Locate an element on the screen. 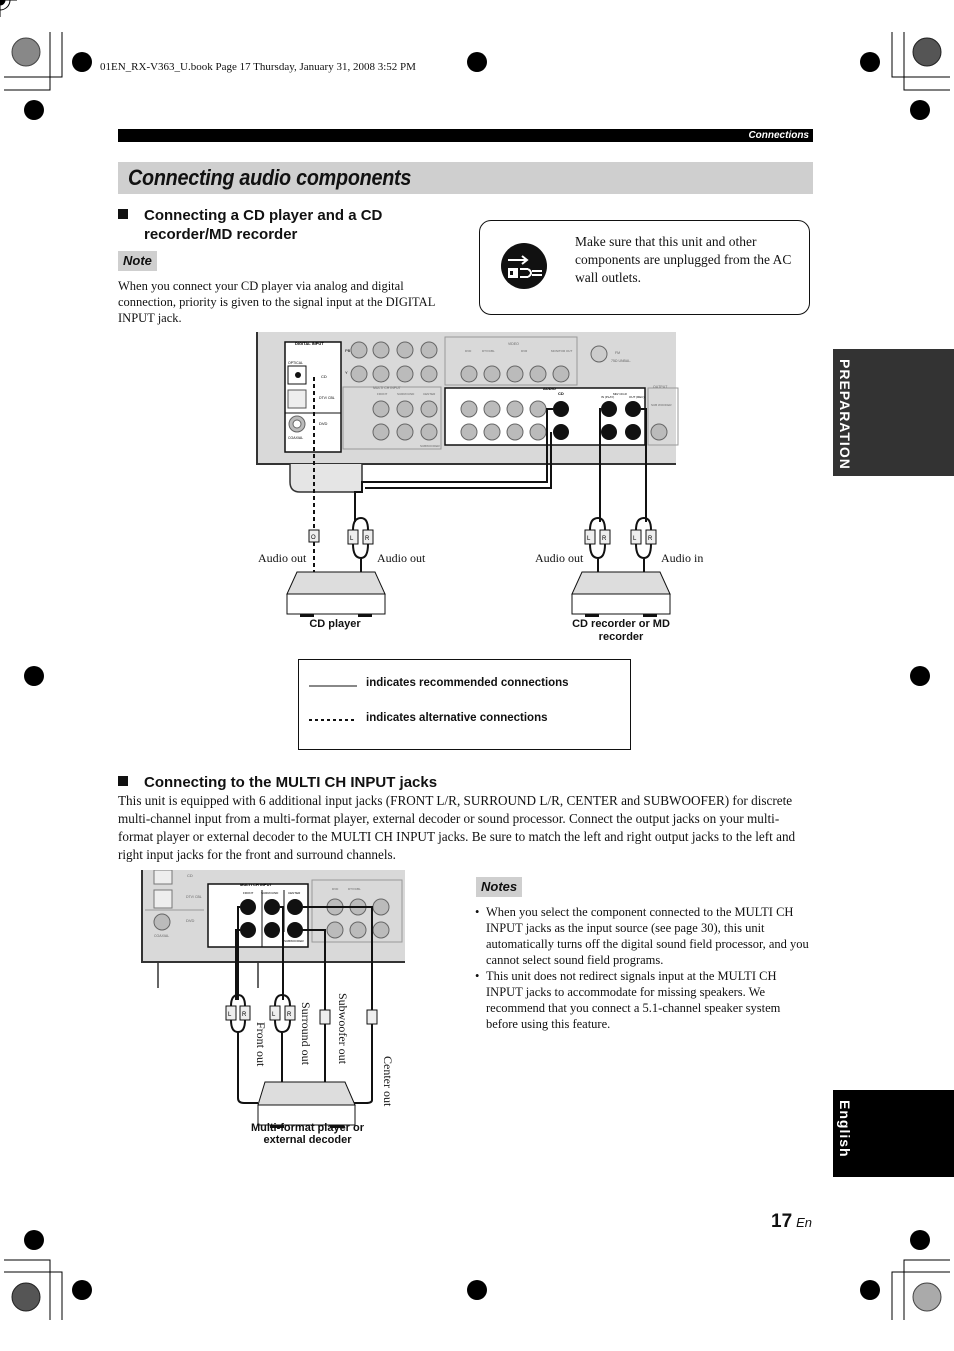 The height and width of the screenshot is (1351, 954). cd-in-jack-r is located at coordinates (561, 432).